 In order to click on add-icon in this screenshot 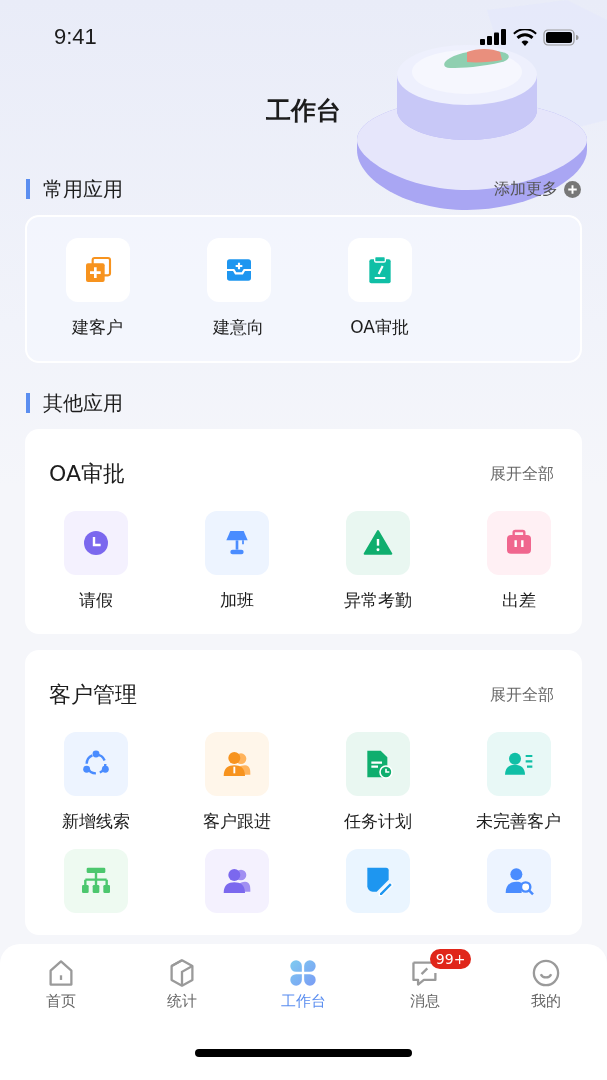, I will do `click(572, 189)`.